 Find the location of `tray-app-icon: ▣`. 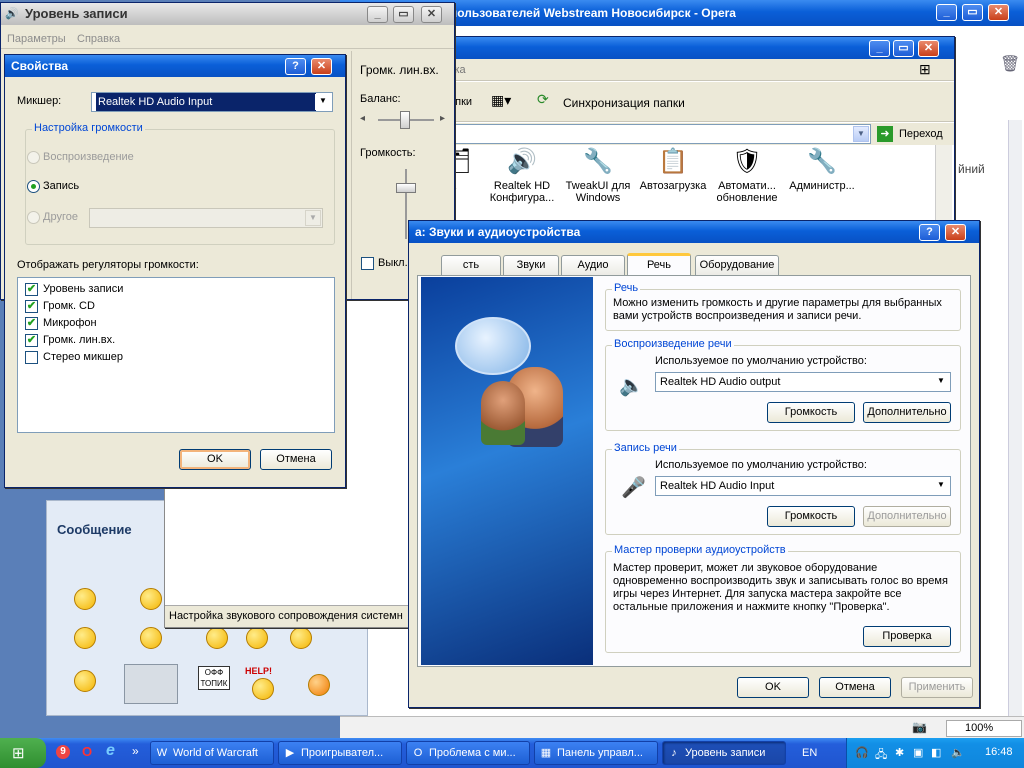

tray-app-icon: ▣ is located at coordinates (918, 752).